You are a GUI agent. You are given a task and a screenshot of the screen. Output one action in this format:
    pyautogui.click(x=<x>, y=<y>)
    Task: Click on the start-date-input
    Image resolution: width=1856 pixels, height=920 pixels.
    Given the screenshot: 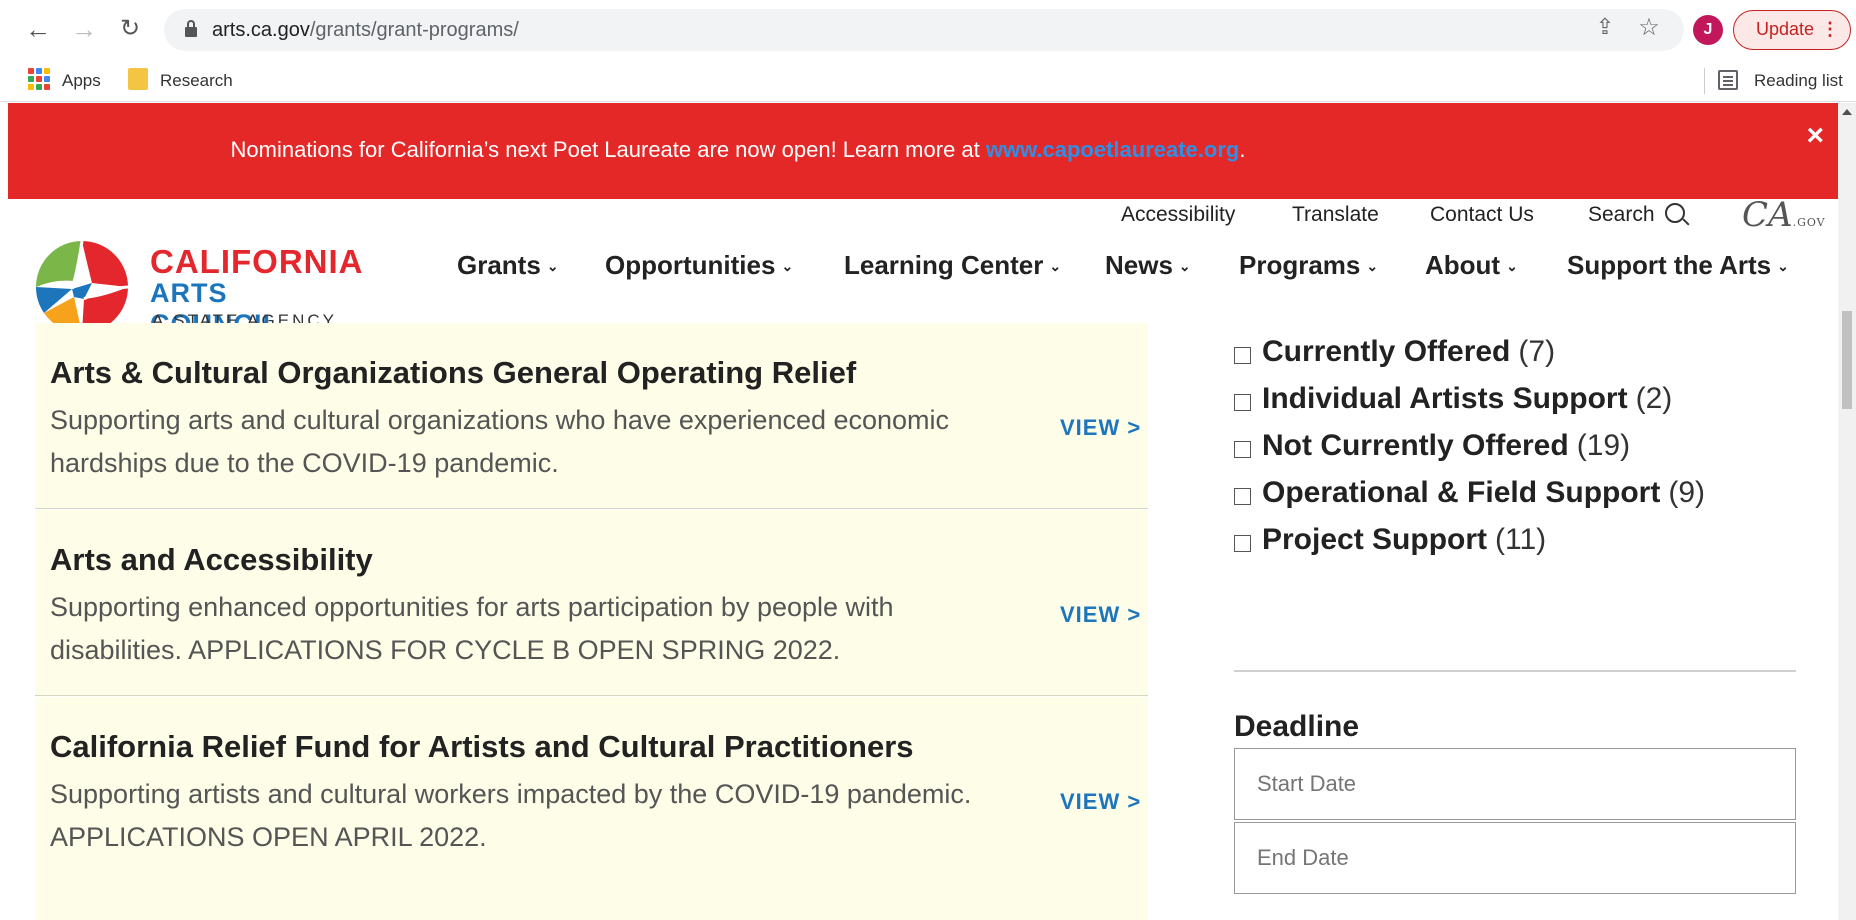 What is the action you would take?
    pyautogui.click(x=1515, y=784)
    